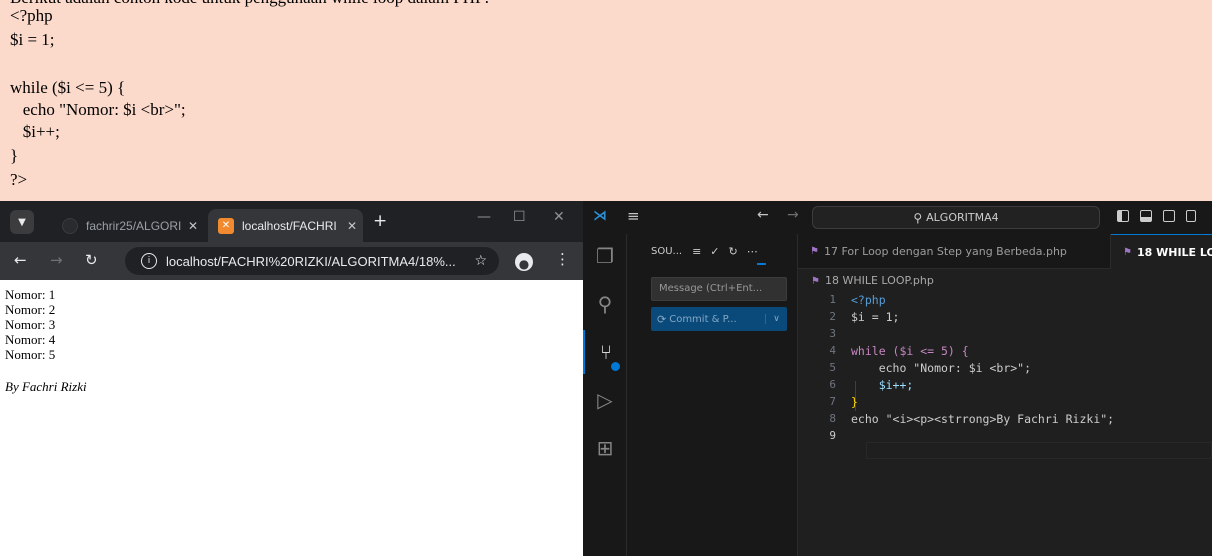  What do you see at coordinates (68, 87) in the screenshot?
I see `doc-code-line: while ($i <= 5) {` at bounding box center [68, 87].